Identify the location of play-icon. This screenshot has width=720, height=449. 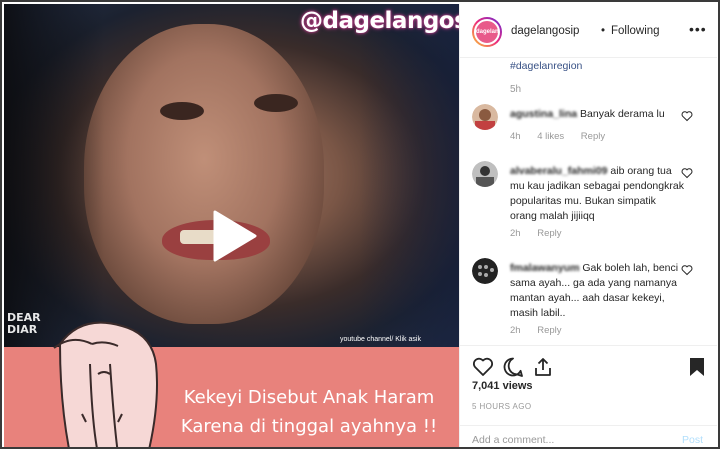
(234, 236).